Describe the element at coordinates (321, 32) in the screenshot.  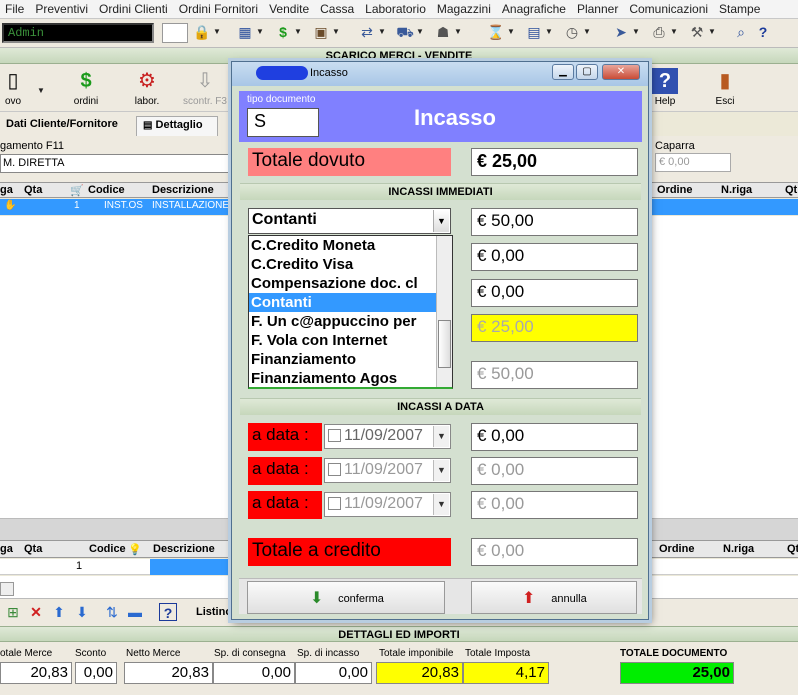
I see `box-icon: ▣` at that location.